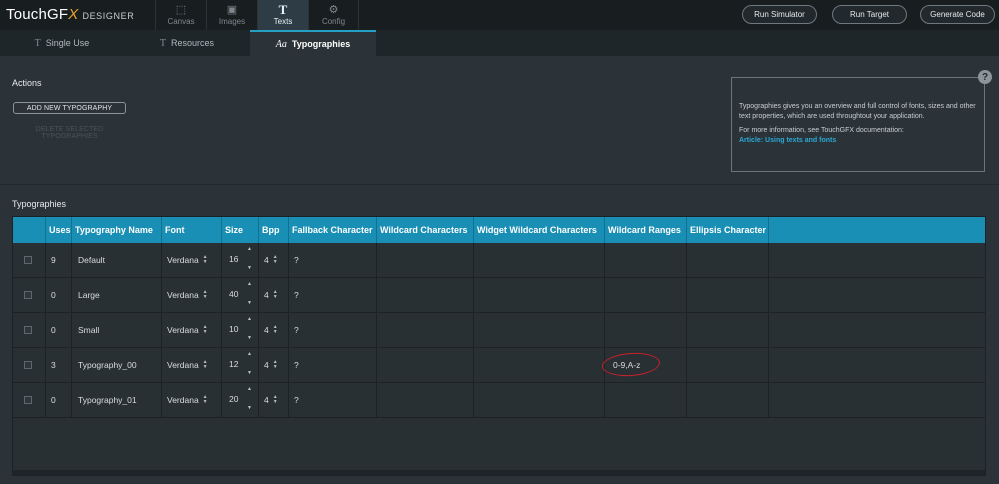  What do you see at coordinates (425, 230) in the screenshot?
I see `header-wildcard: Wildcard Characters` at bounding box center [425, 230].